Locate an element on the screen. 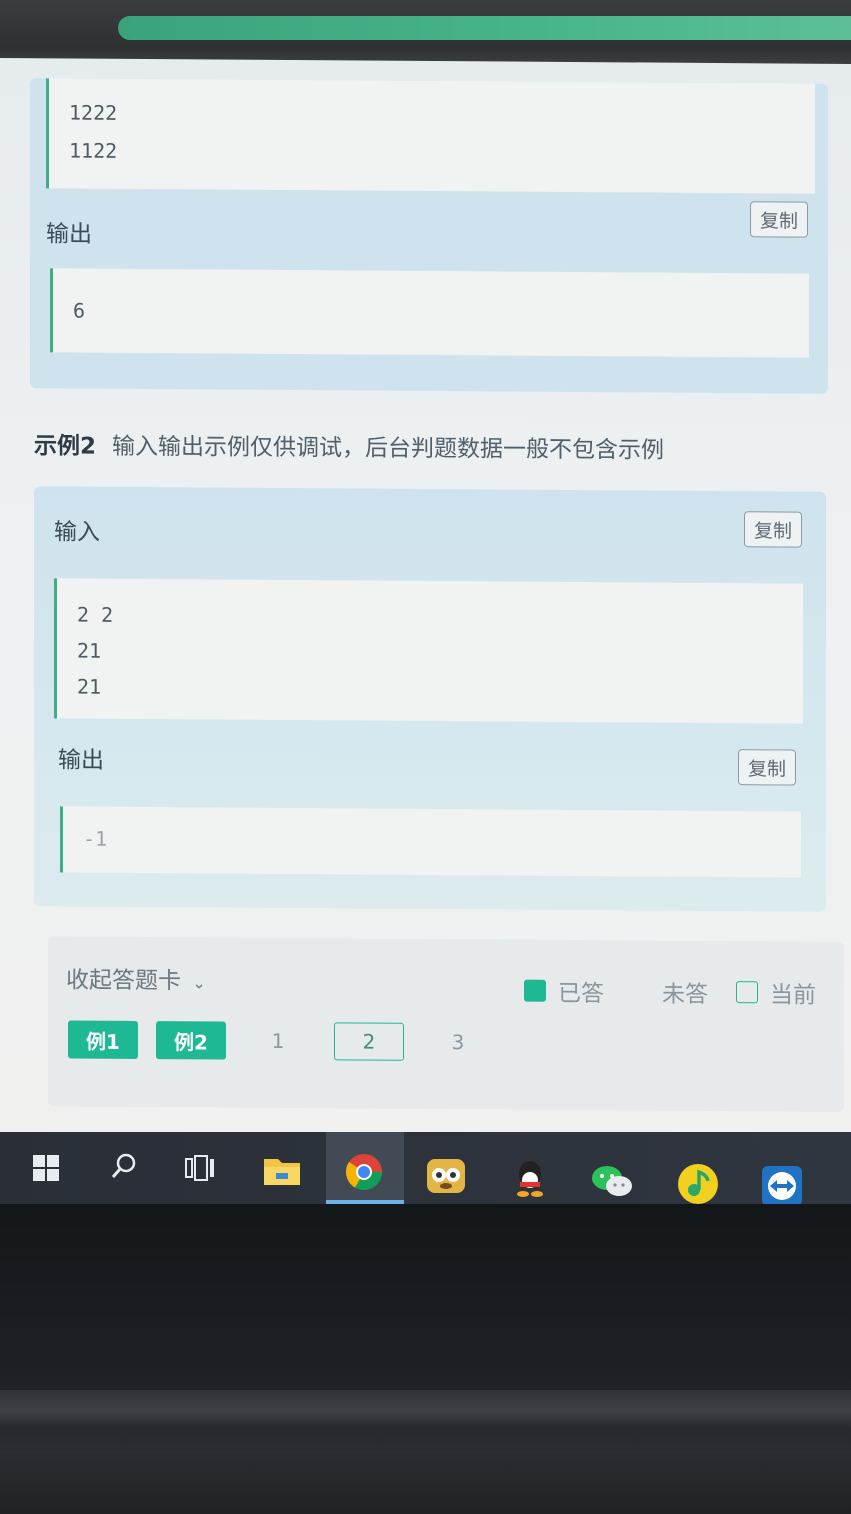  example1-input-line: 1122 is located at coordinates (93, 150).